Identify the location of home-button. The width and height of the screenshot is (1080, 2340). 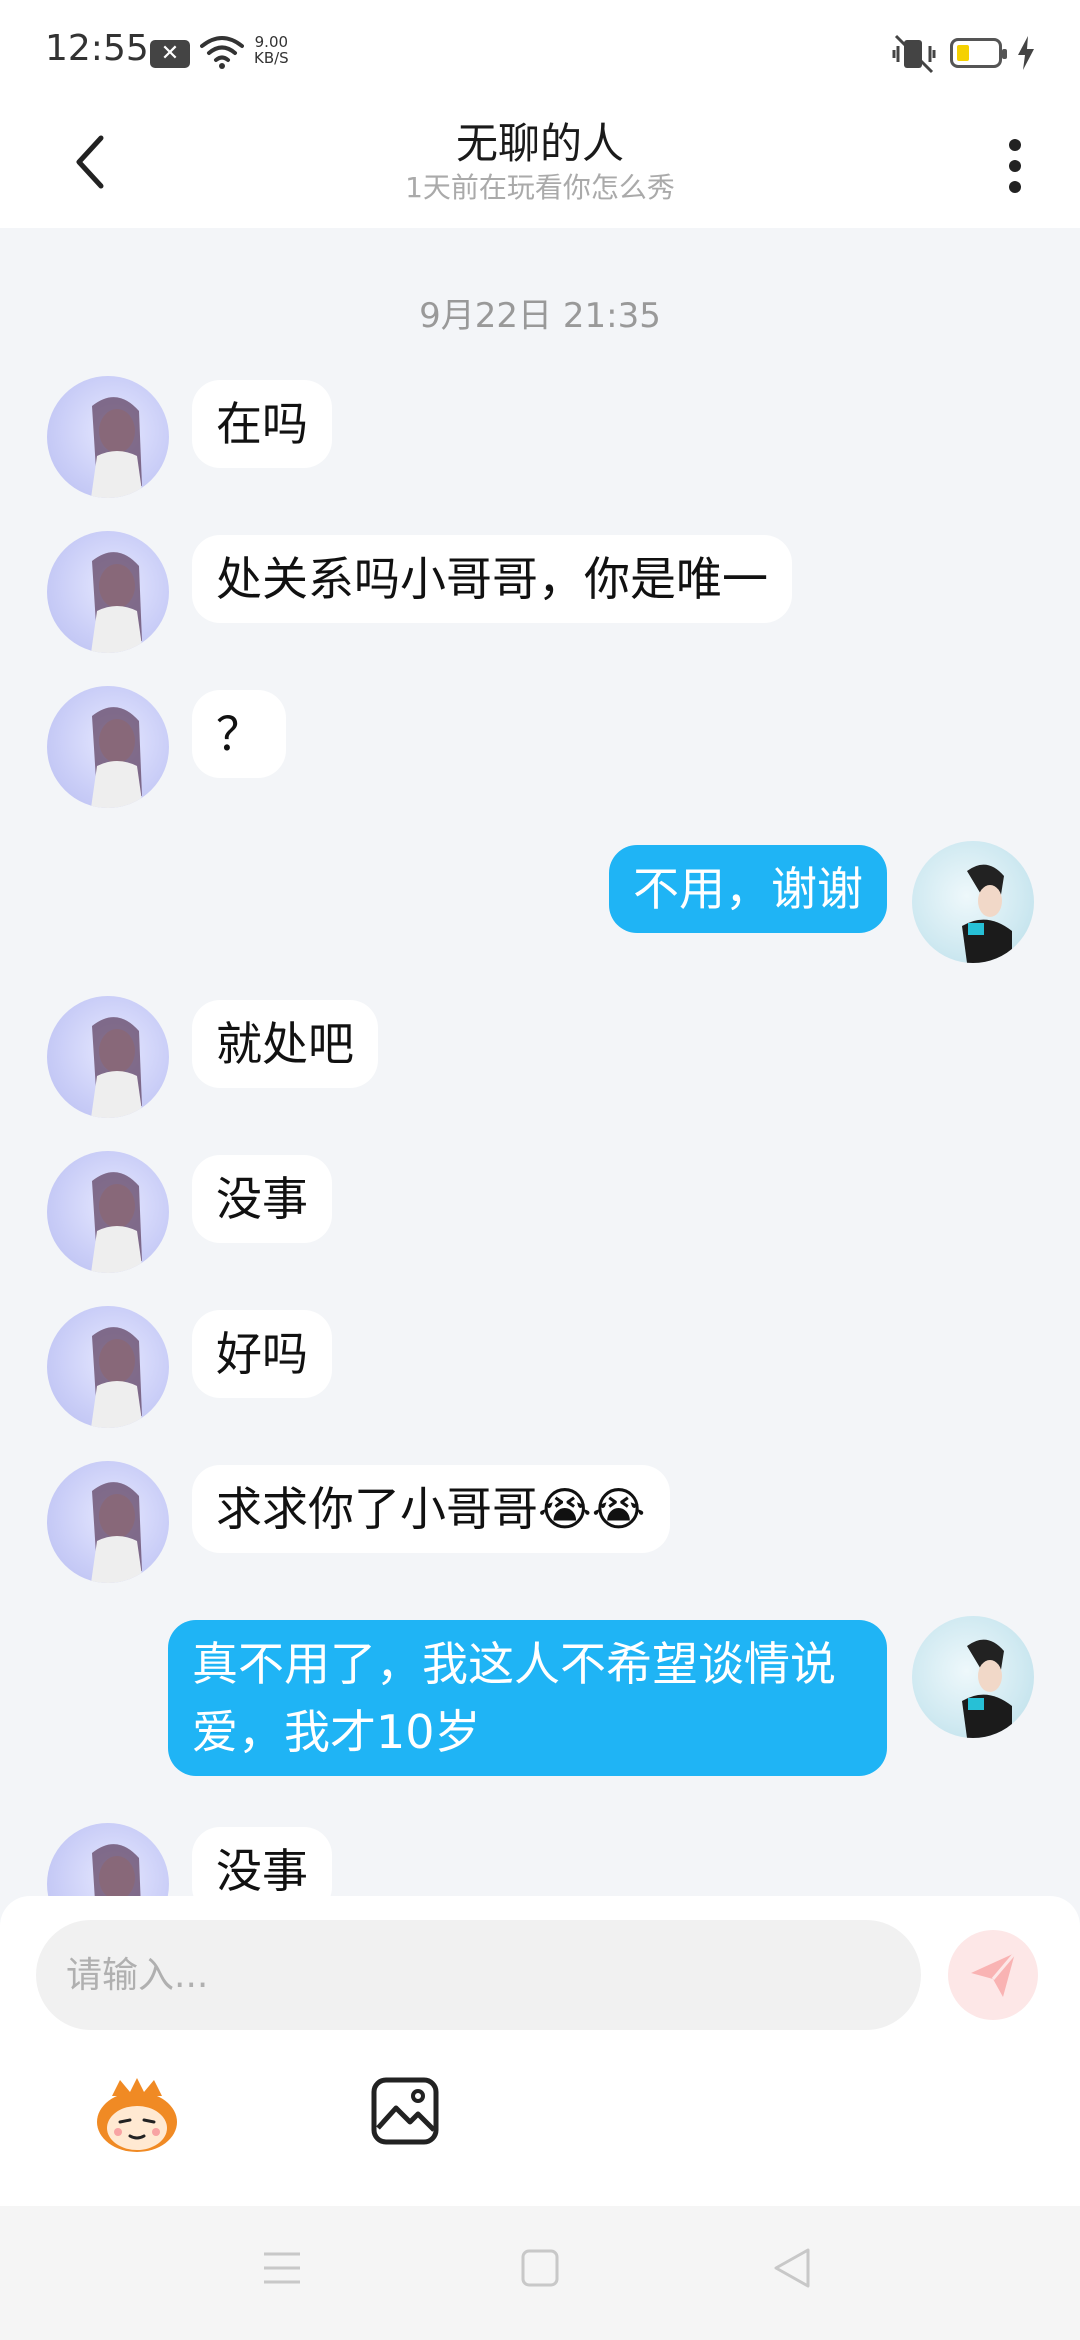
(540, 2270).